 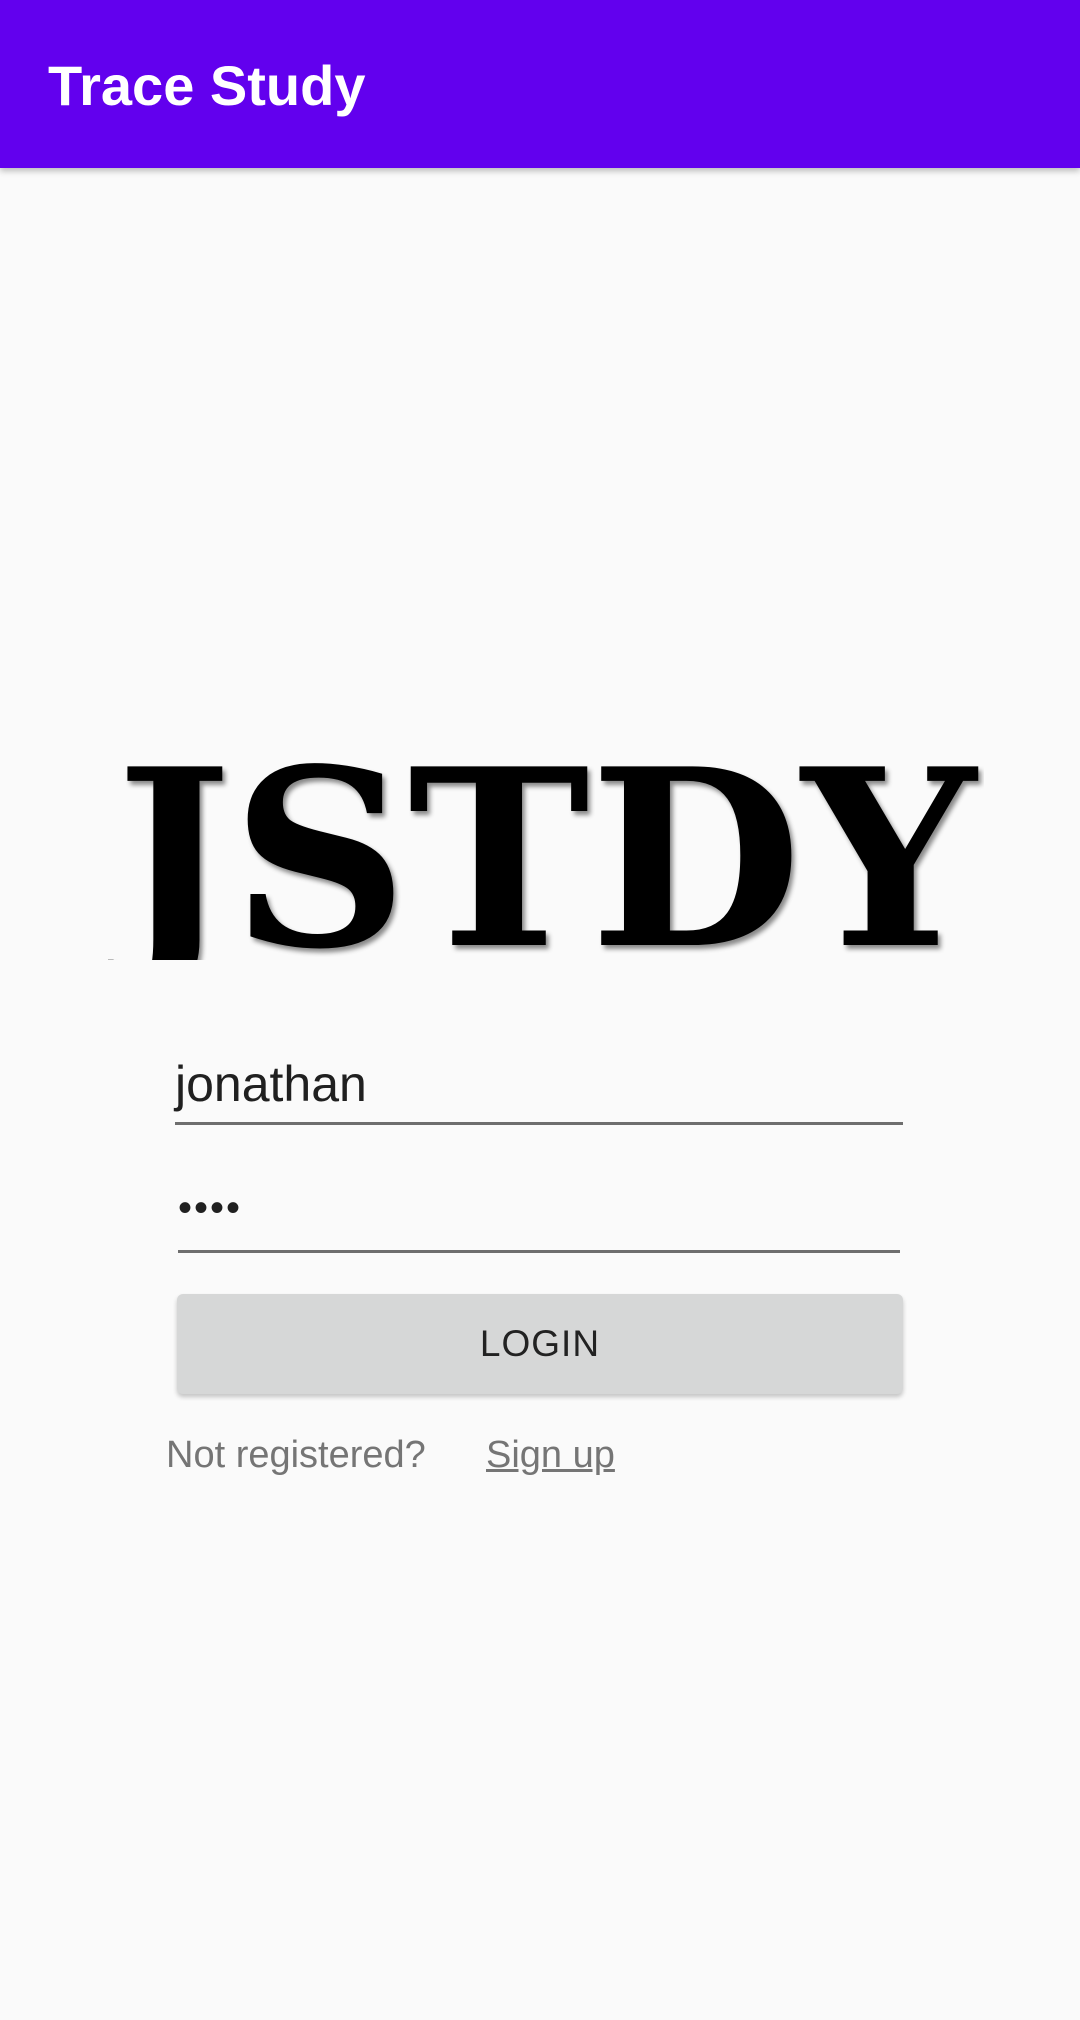 I want to click on jstdy-logo: JSTDY, so click(x=546, y=852).